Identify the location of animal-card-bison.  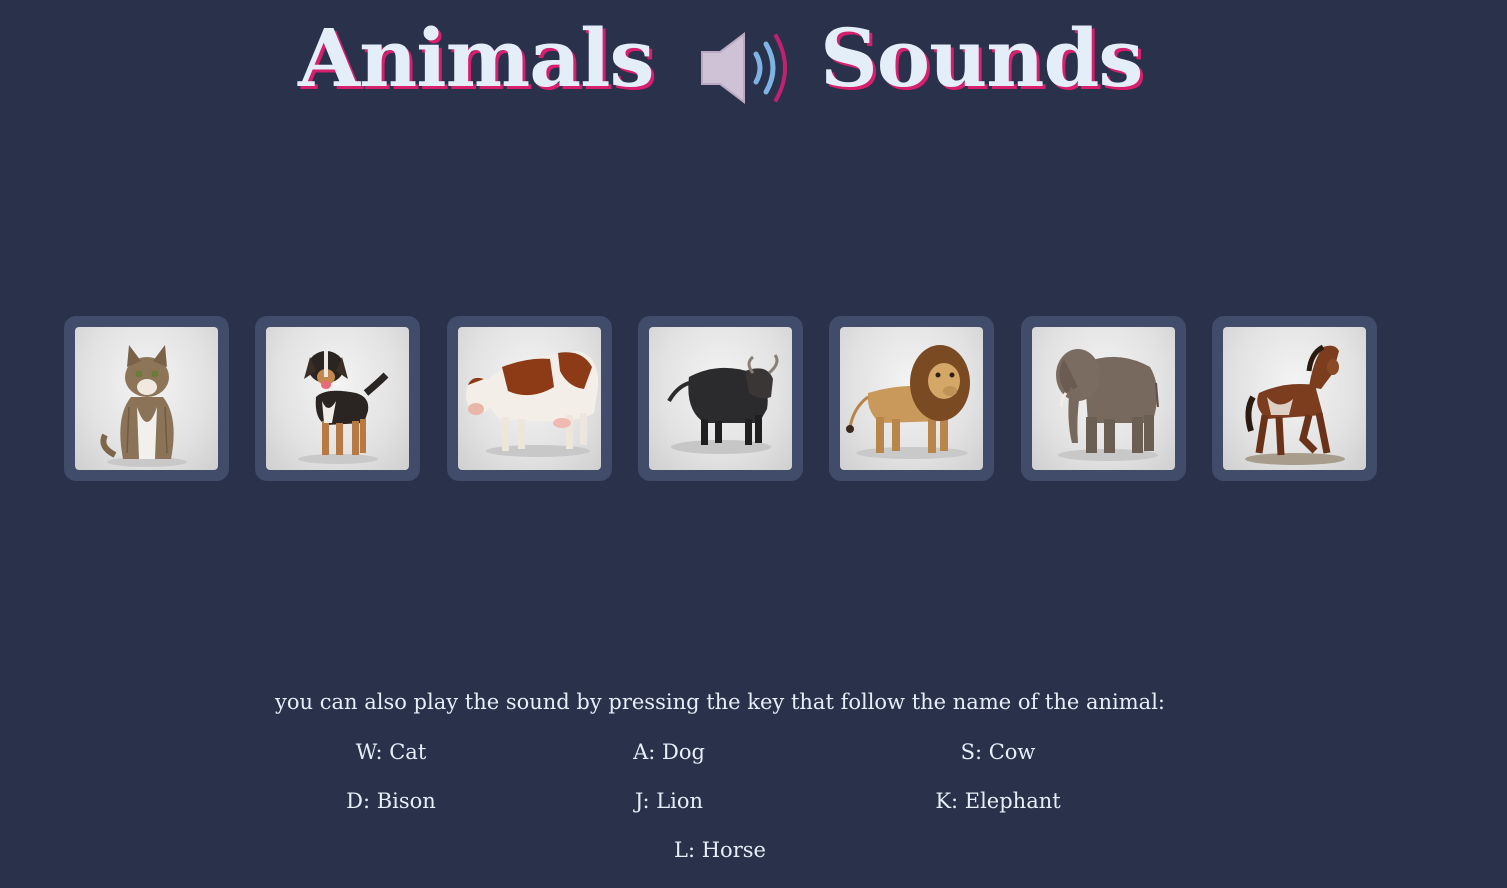
(720, 398).